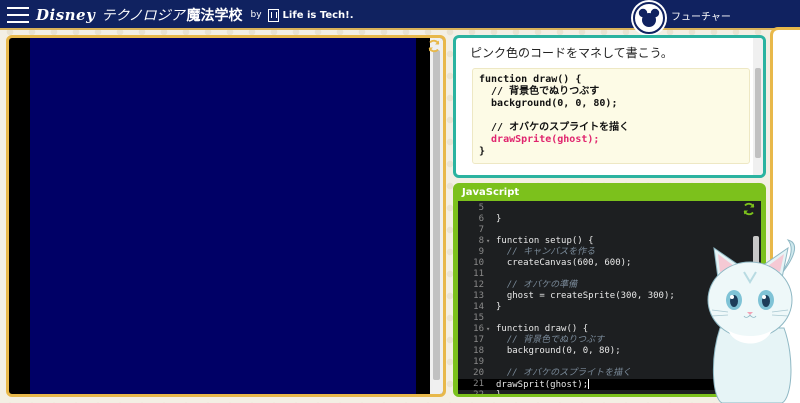  I want to click on user-name: フューチャー, so click(701, 15).